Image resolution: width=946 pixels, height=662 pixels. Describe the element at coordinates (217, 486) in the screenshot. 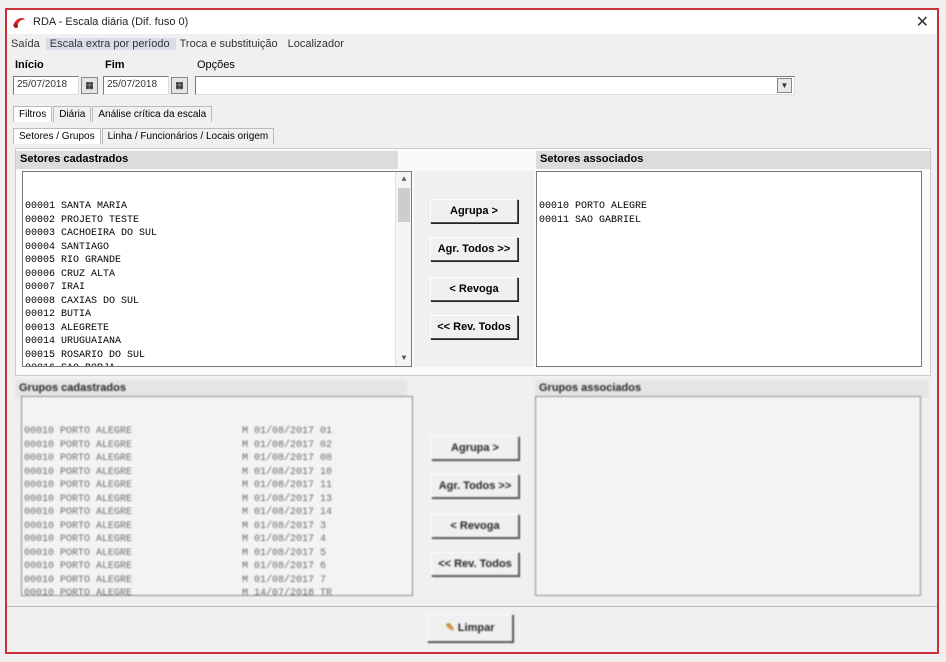

I see `table-row: 00010 PORTO ALEGRE M 01/08/2017 11` at that location.